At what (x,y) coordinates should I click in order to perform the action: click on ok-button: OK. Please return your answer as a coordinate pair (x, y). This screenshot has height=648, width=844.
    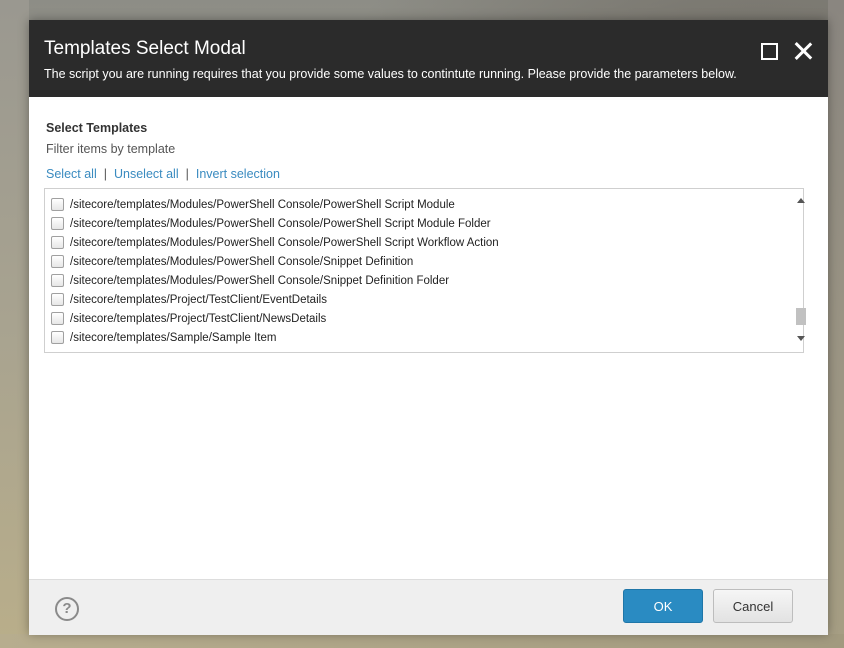
    Looking at the image, I should click on (663, 606).